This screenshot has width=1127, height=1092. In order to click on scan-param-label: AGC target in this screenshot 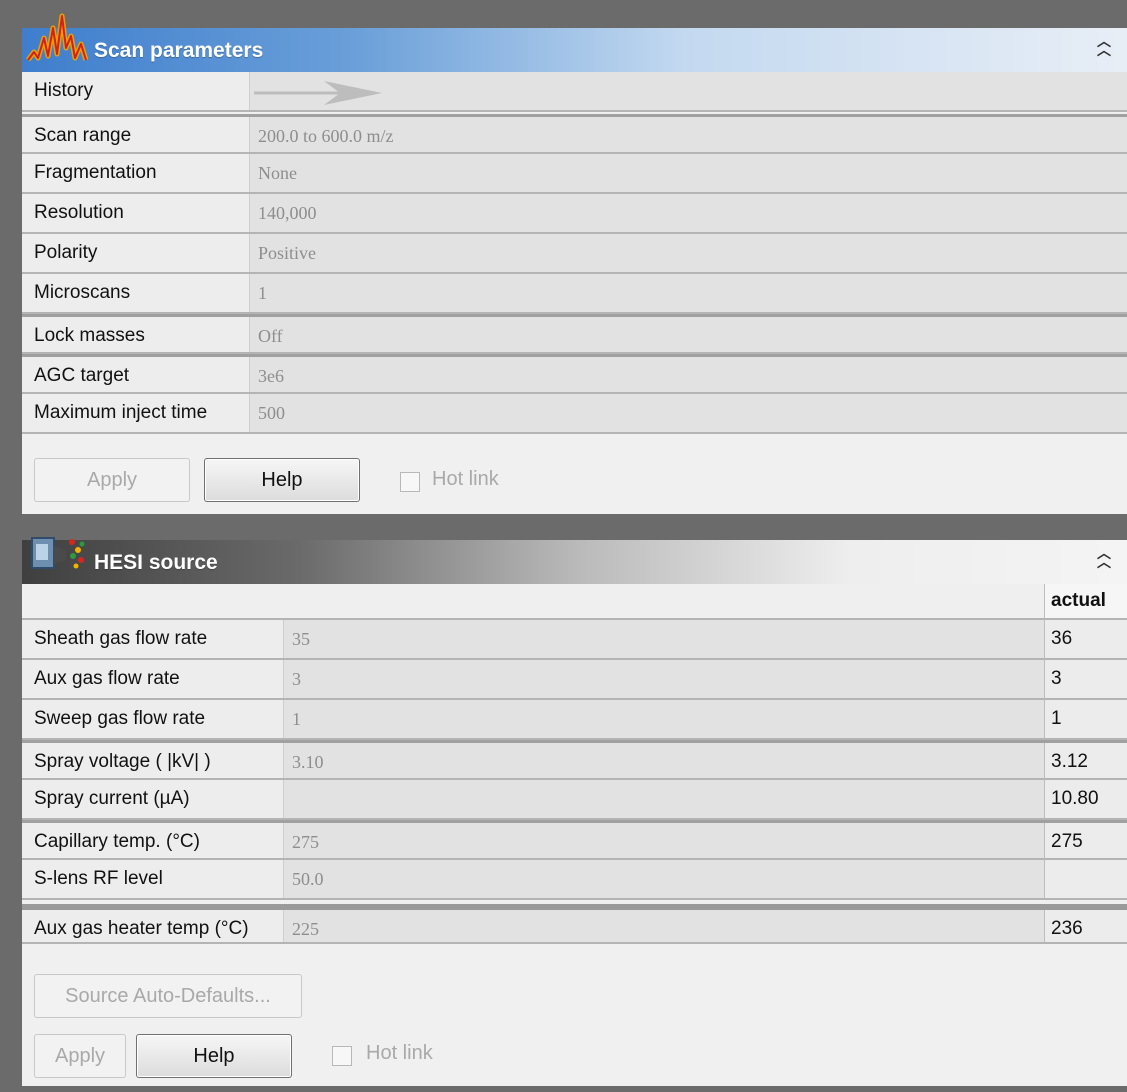, I will do `click(136, 374)`.